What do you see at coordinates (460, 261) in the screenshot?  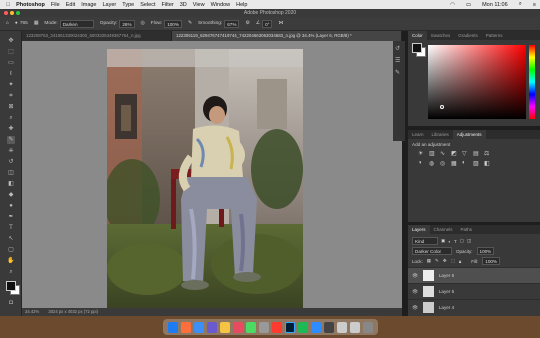 I see `lock-all-icon: 🔒︎` at bounding box center [460, 261].